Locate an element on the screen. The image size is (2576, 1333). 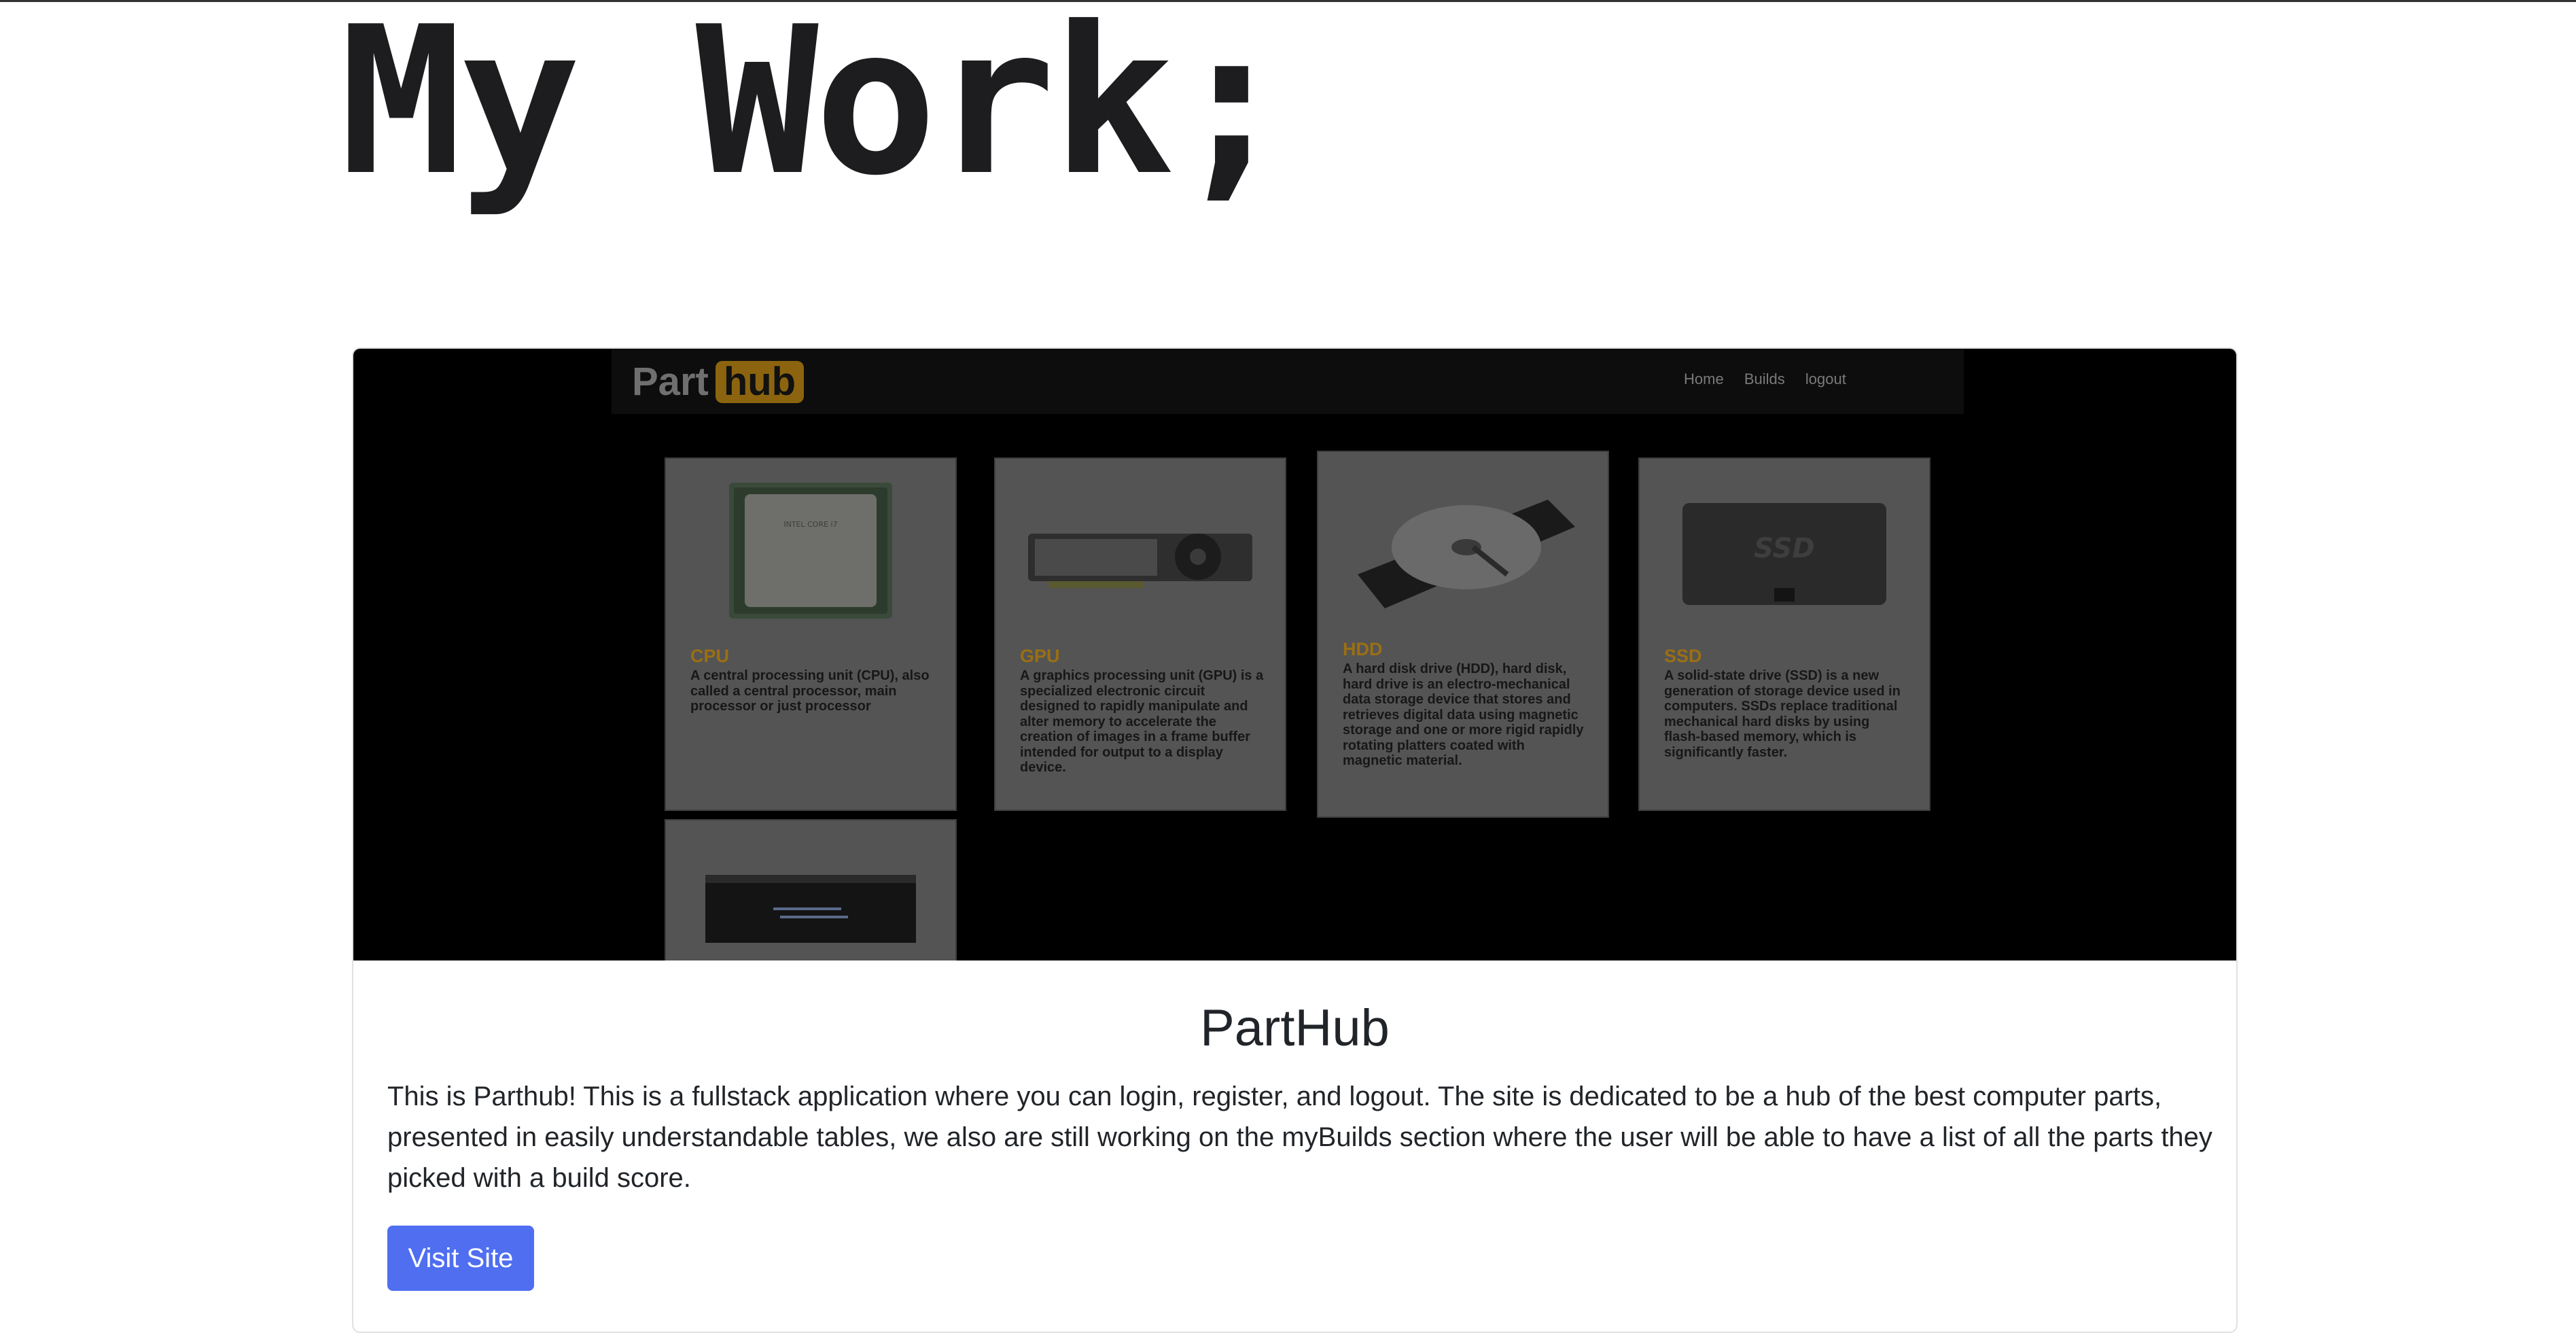
svg-text: INTEL CORE i7 is located at coordinates (810, 524).